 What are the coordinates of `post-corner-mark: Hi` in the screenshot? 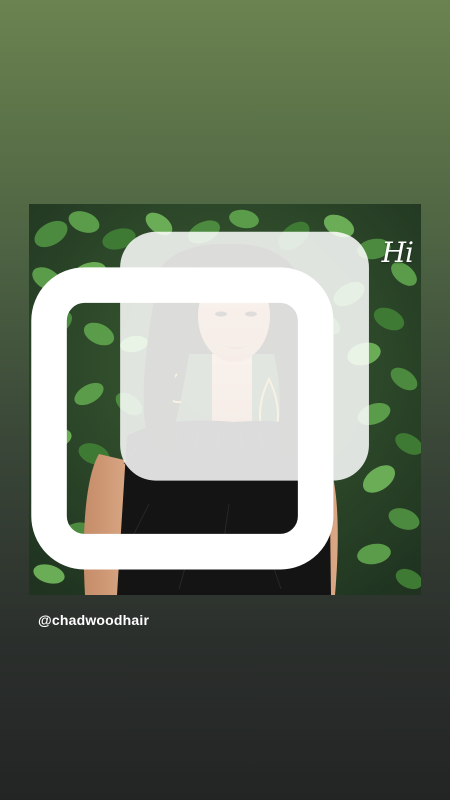 It's located at (397, 252).